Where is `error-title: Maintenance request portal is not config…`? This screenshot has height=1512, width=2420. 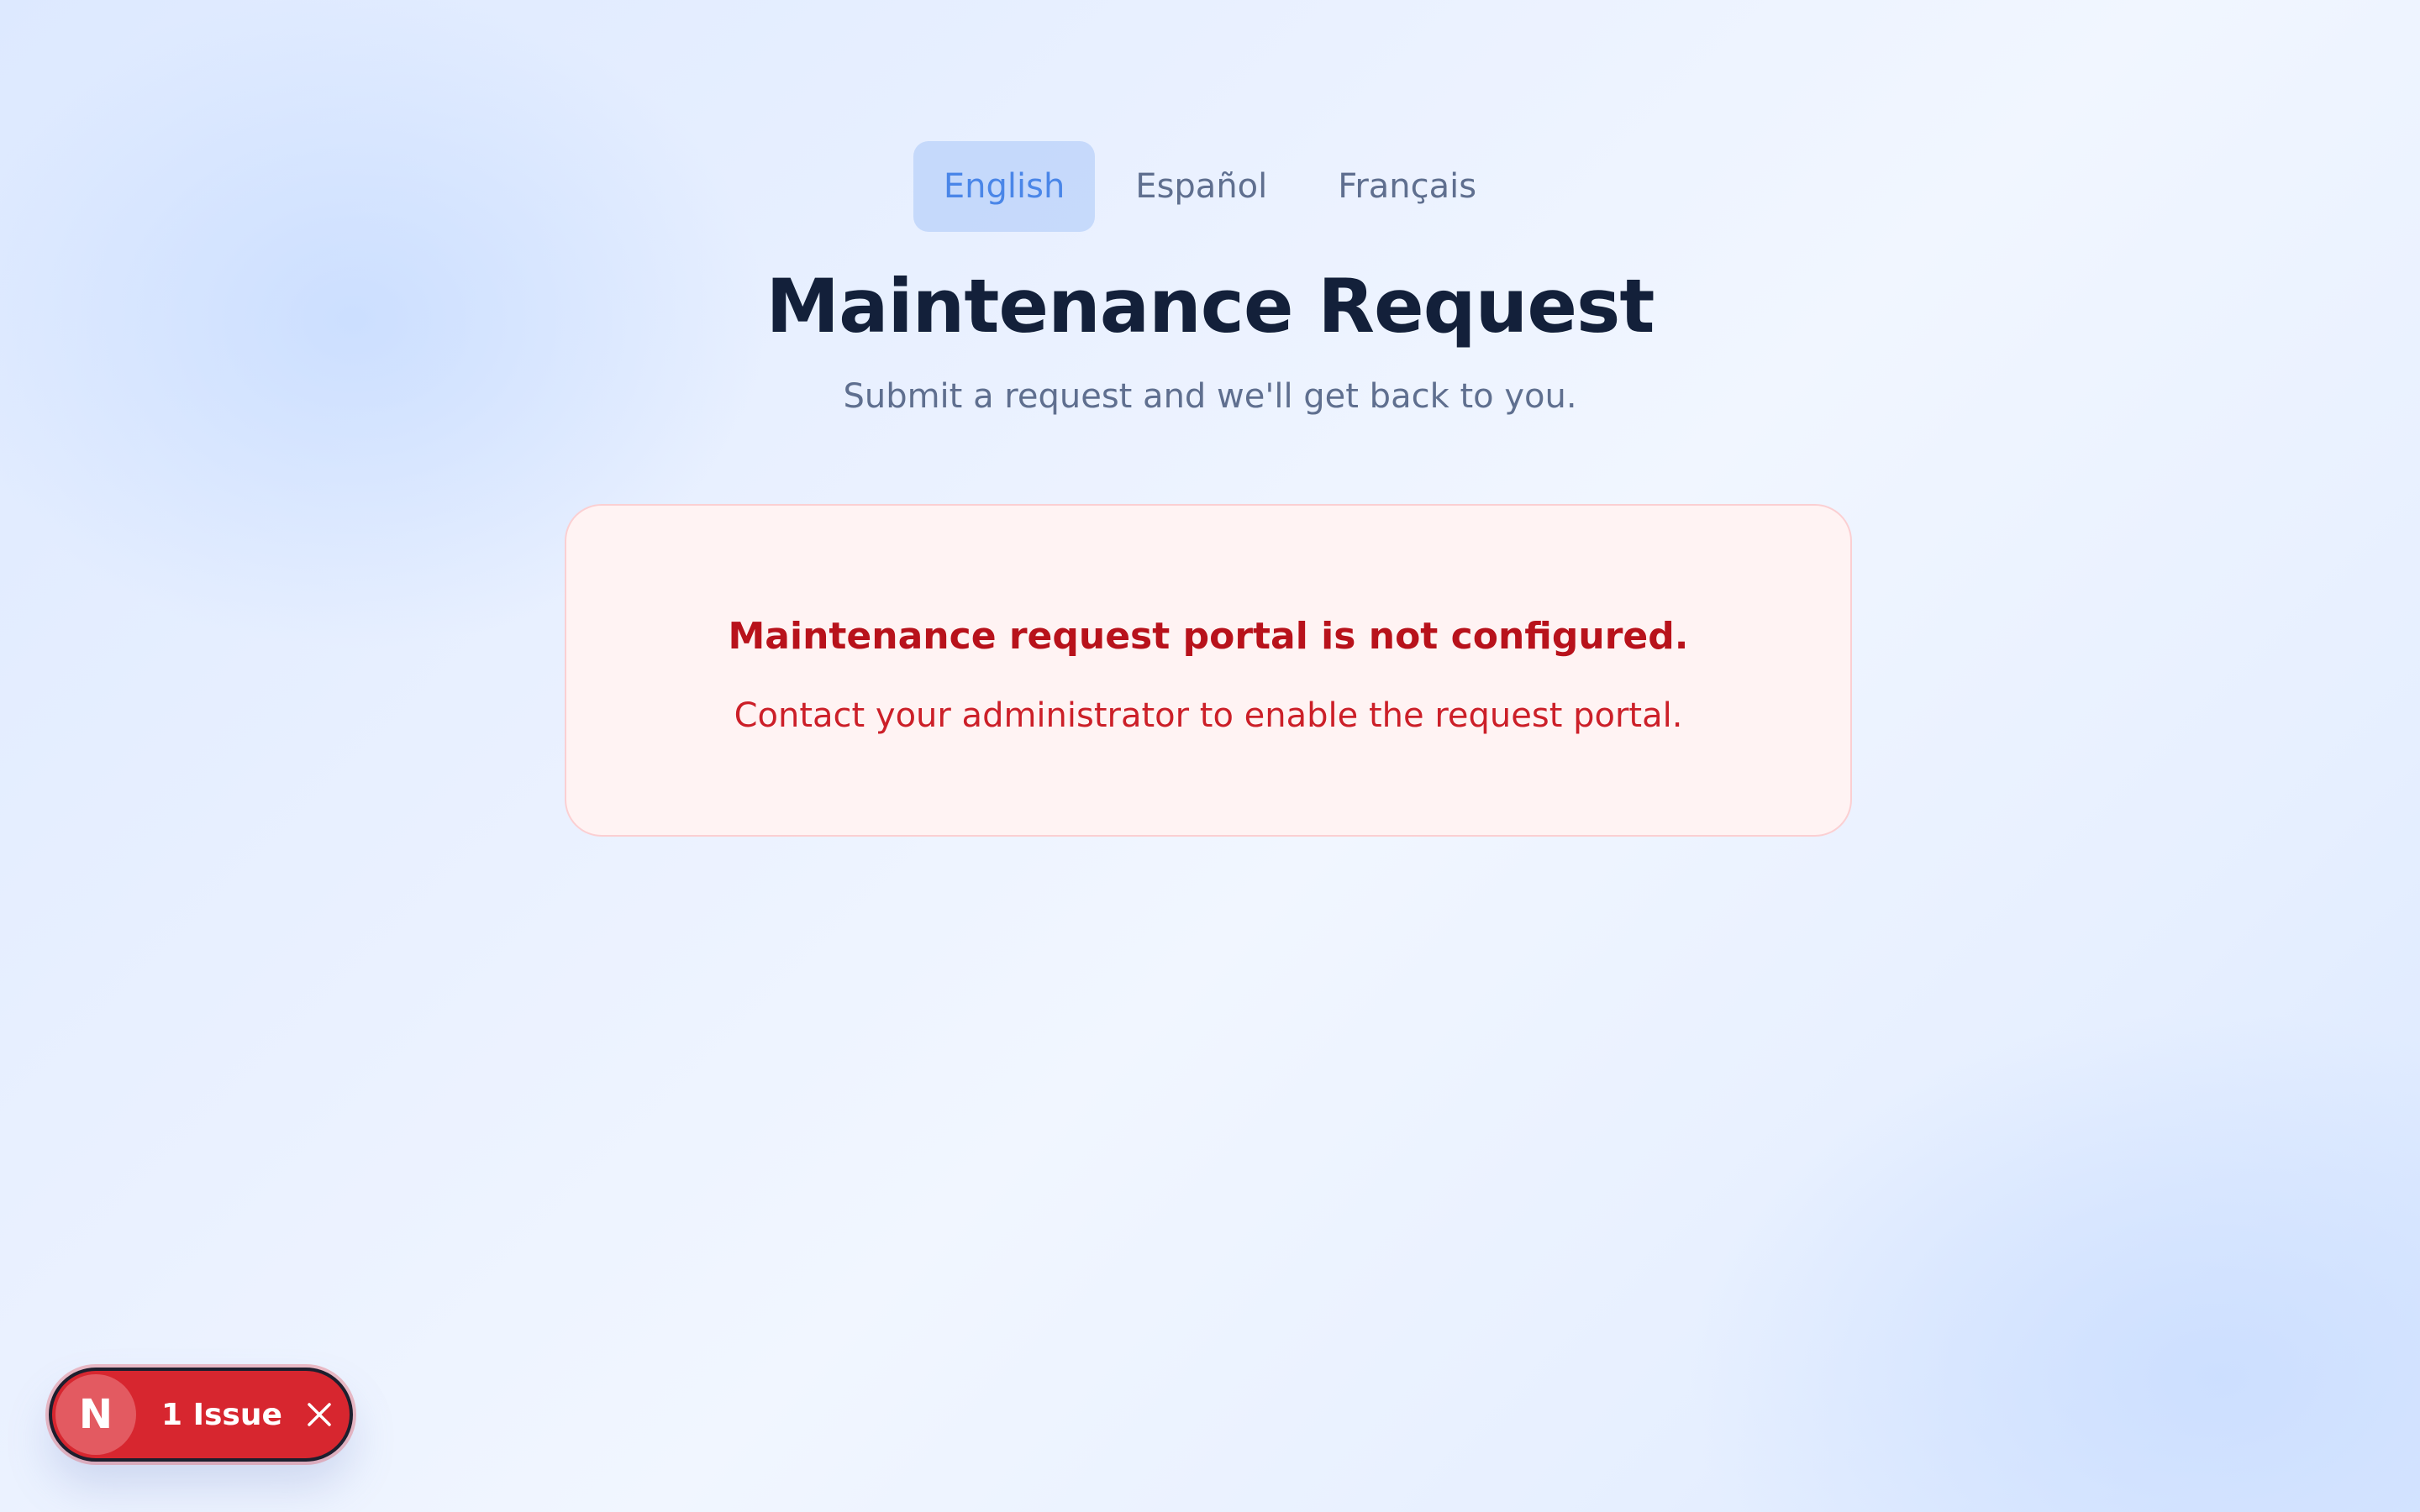
error-title: Maintenance request portal is not config… is located at coordinates (1208, 636).